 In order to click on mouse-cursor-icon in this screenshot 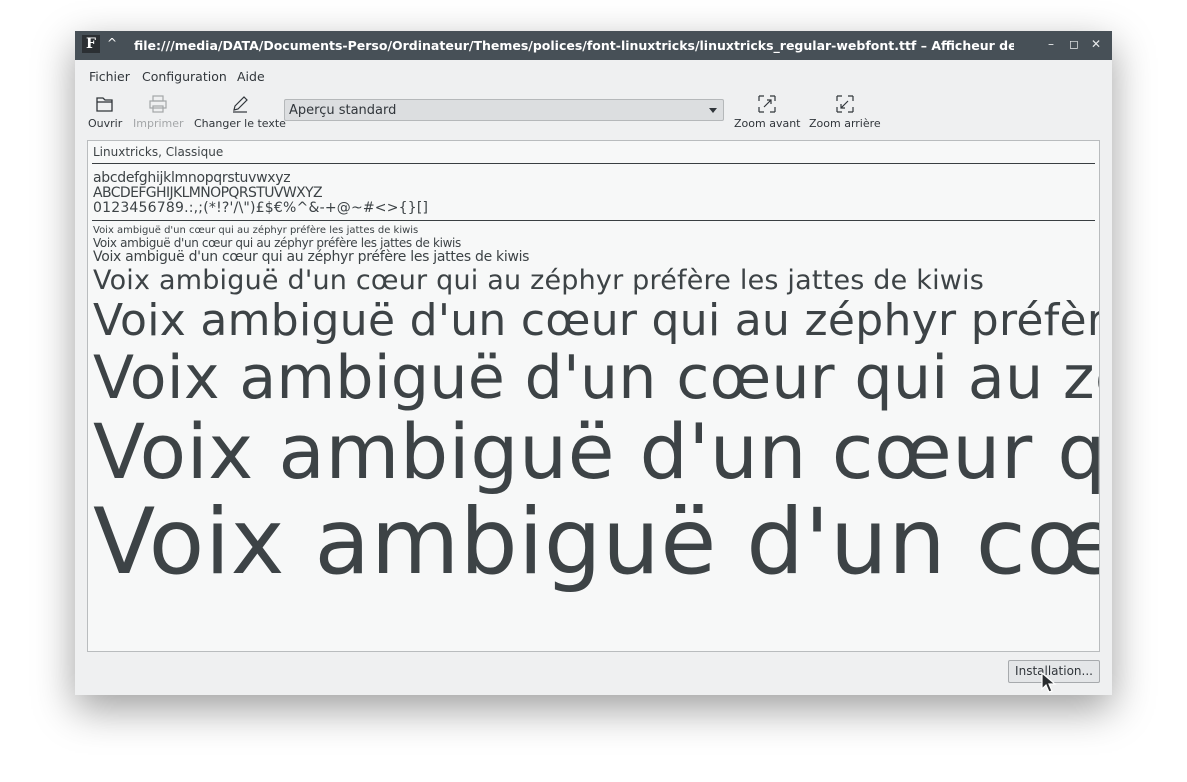, I will do `click(1049, 682)`.